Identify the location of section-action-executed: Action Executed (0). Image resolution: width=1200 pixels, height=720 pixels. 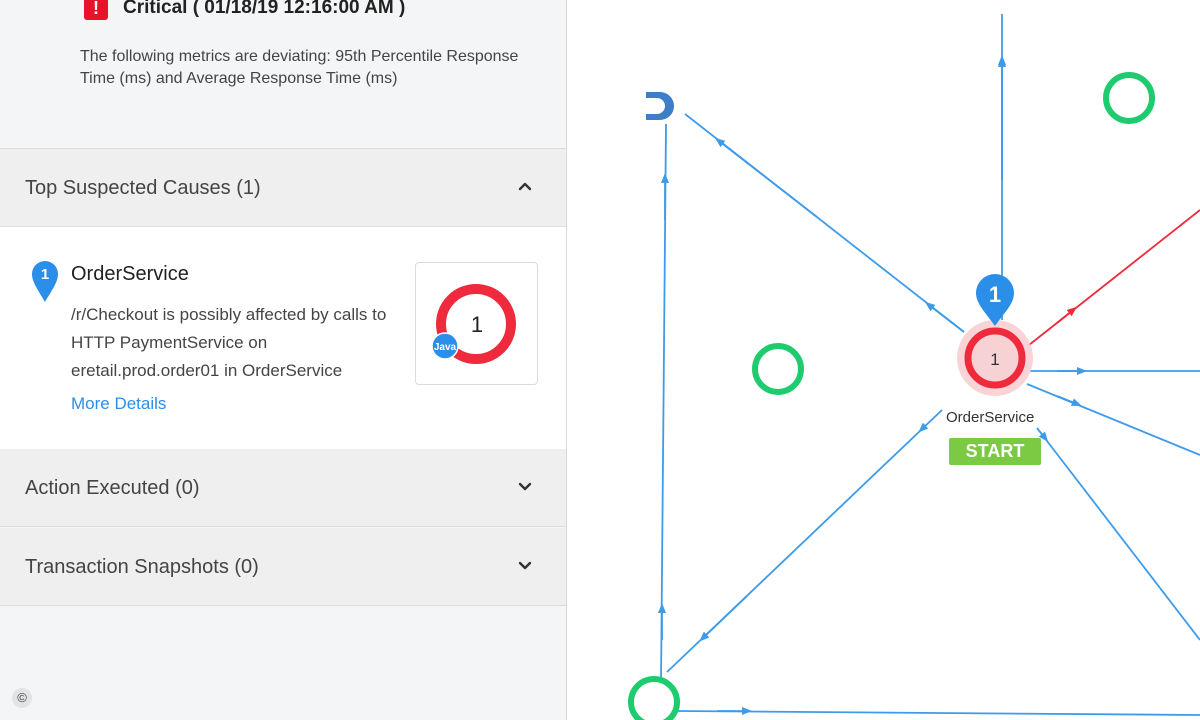
(283, 488).